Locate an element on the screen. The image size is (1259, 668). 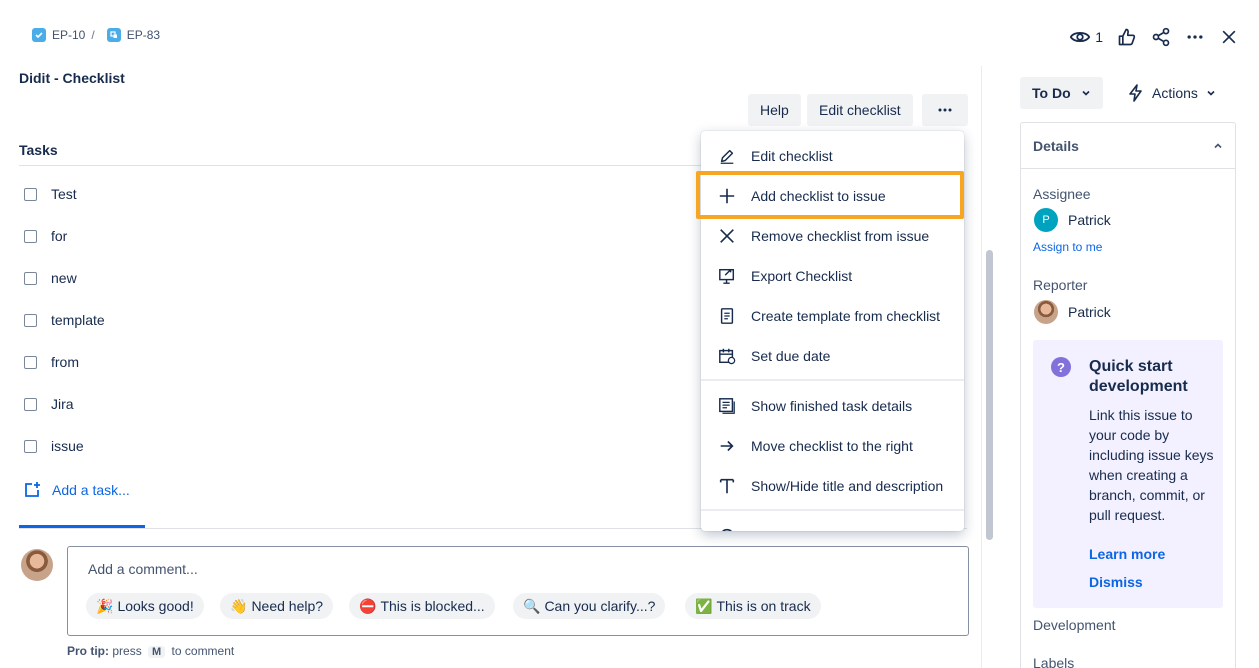
avatar: P is located at coordinates (1046, 220).